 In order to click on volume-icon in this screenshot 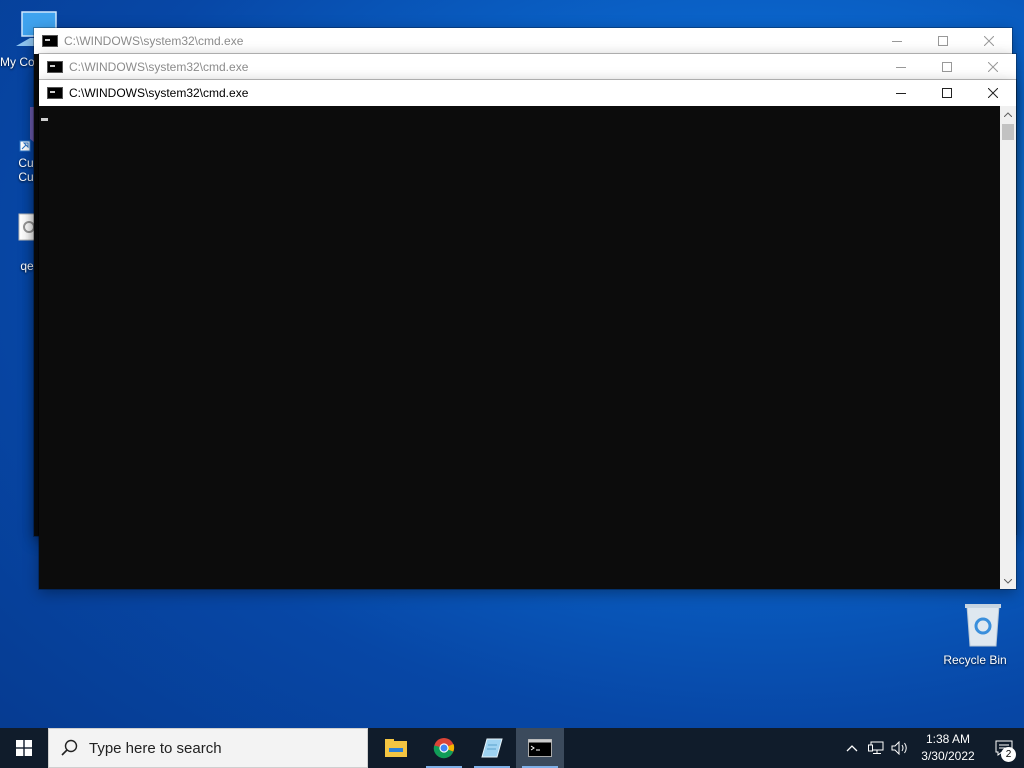, I will do `click(899, 748)`.